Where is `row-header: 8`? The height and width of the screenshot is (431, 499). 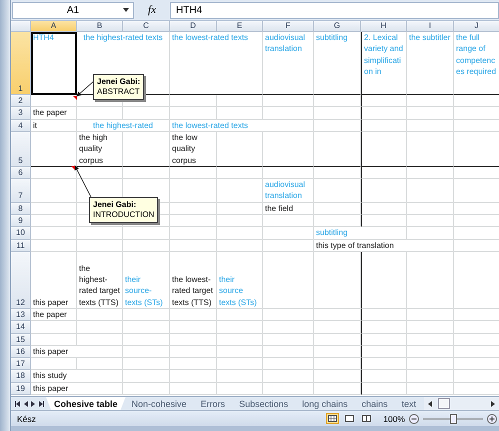
row-header: 8 is located at coordinates (21, 209).